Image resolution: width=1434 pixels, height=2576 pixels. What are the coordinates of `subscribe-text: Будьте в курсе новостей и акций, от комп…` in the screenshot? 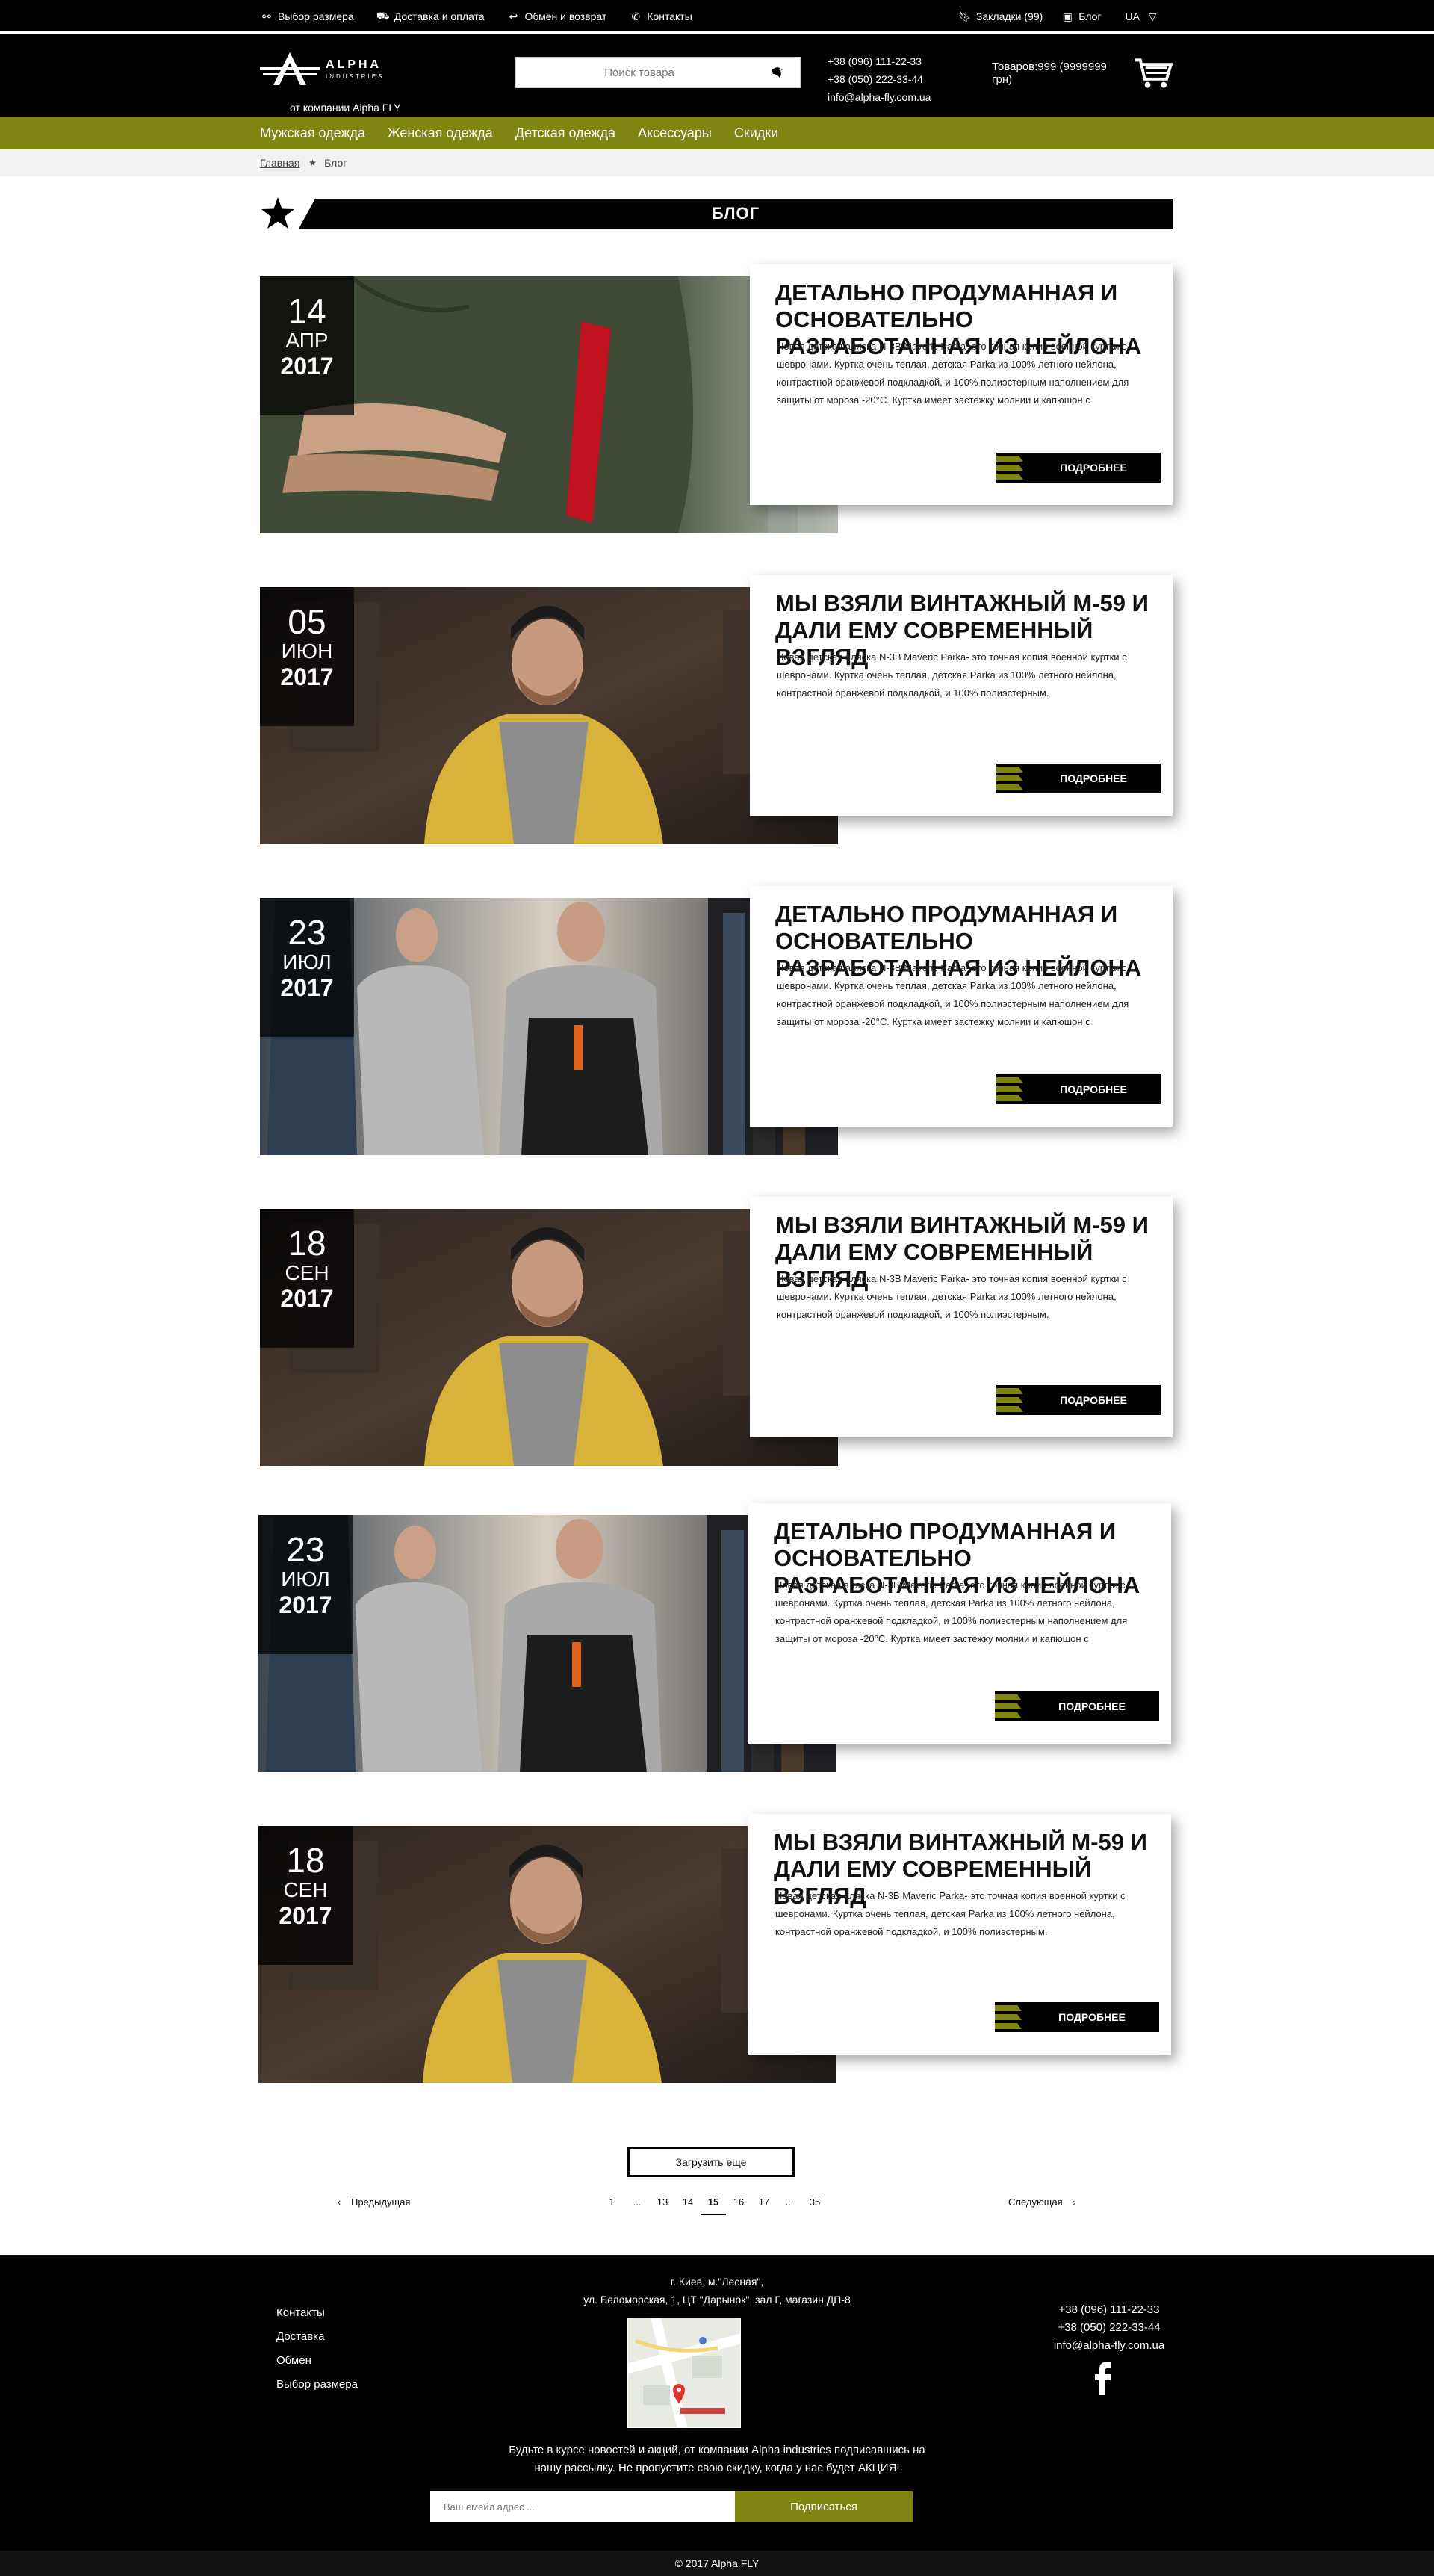 It's located at (717, 2459).